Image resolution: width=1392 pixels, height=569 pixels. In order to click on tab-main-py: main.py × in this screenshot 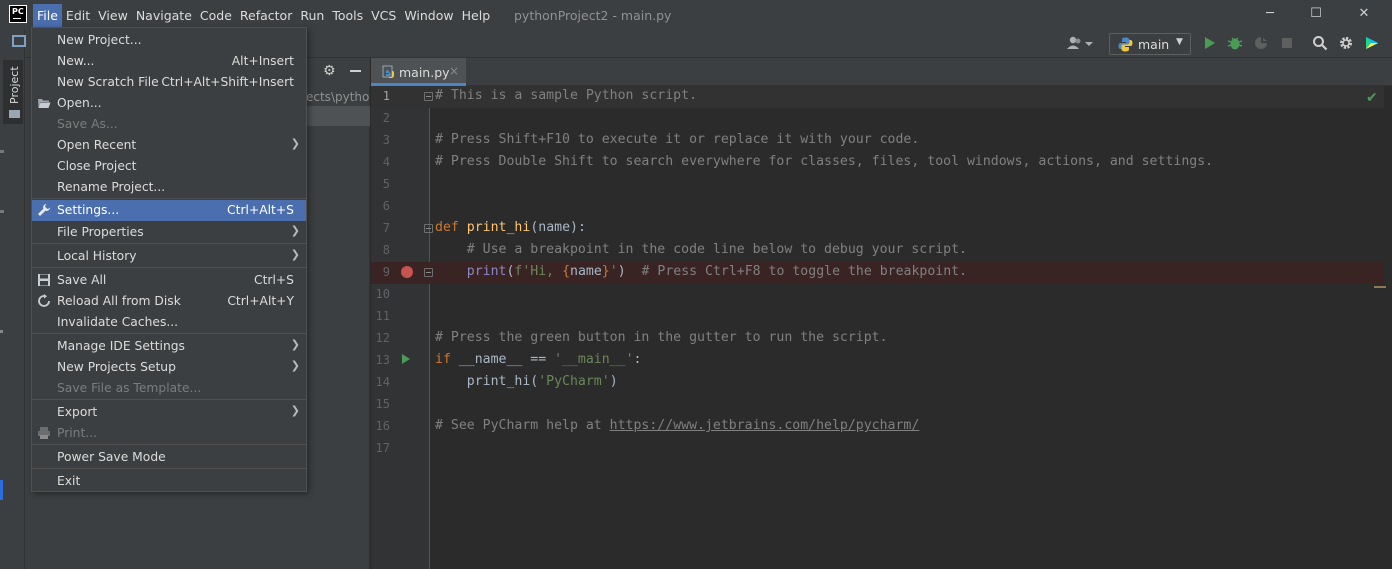, I will do `click(418, 72)`.